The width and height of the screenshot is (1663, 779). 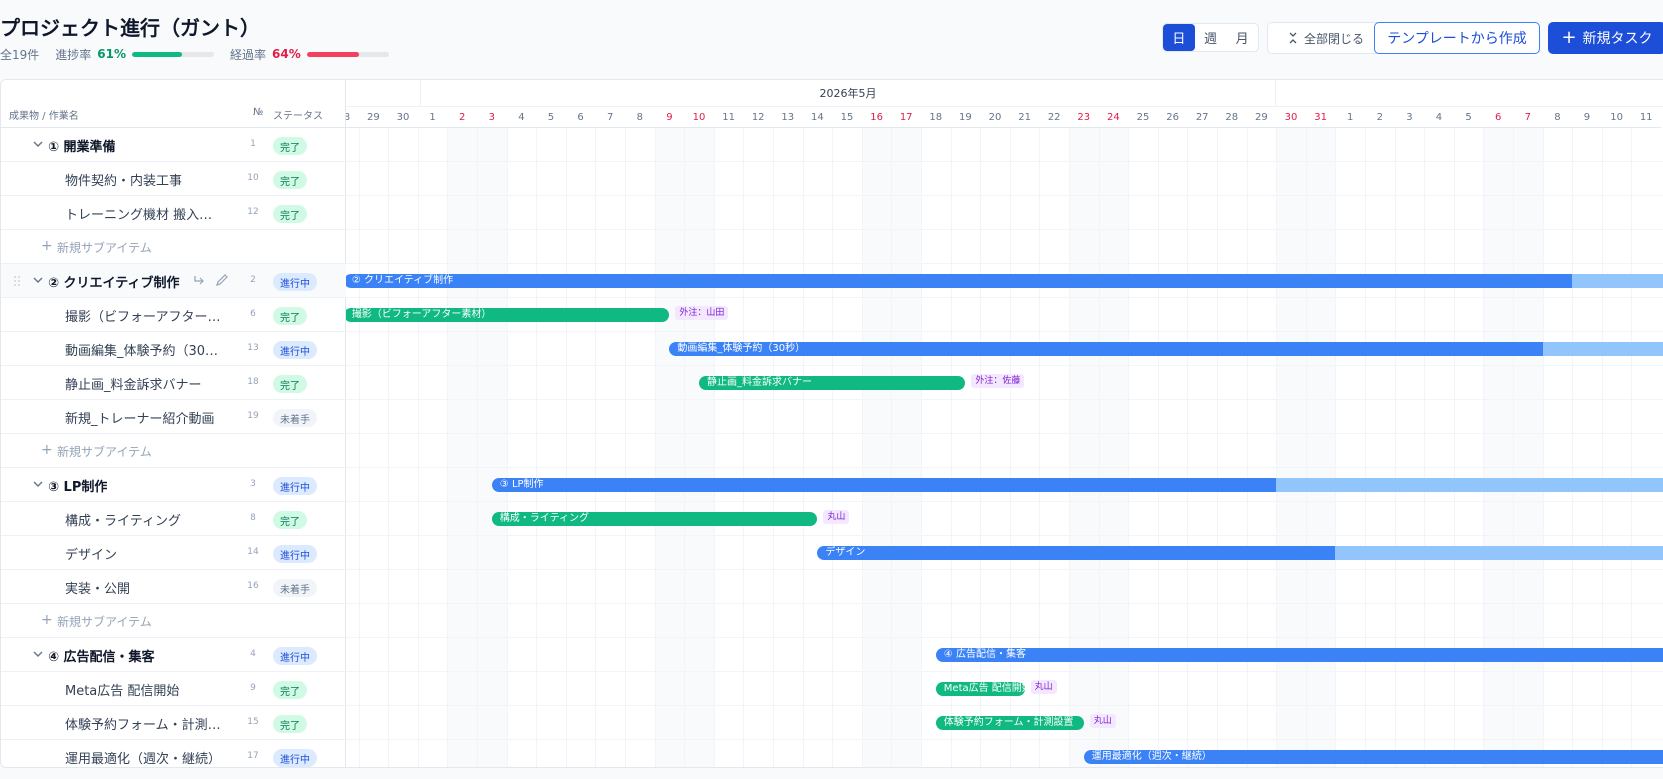 I want to click on day-header: 16, so click(x=876, y=117).